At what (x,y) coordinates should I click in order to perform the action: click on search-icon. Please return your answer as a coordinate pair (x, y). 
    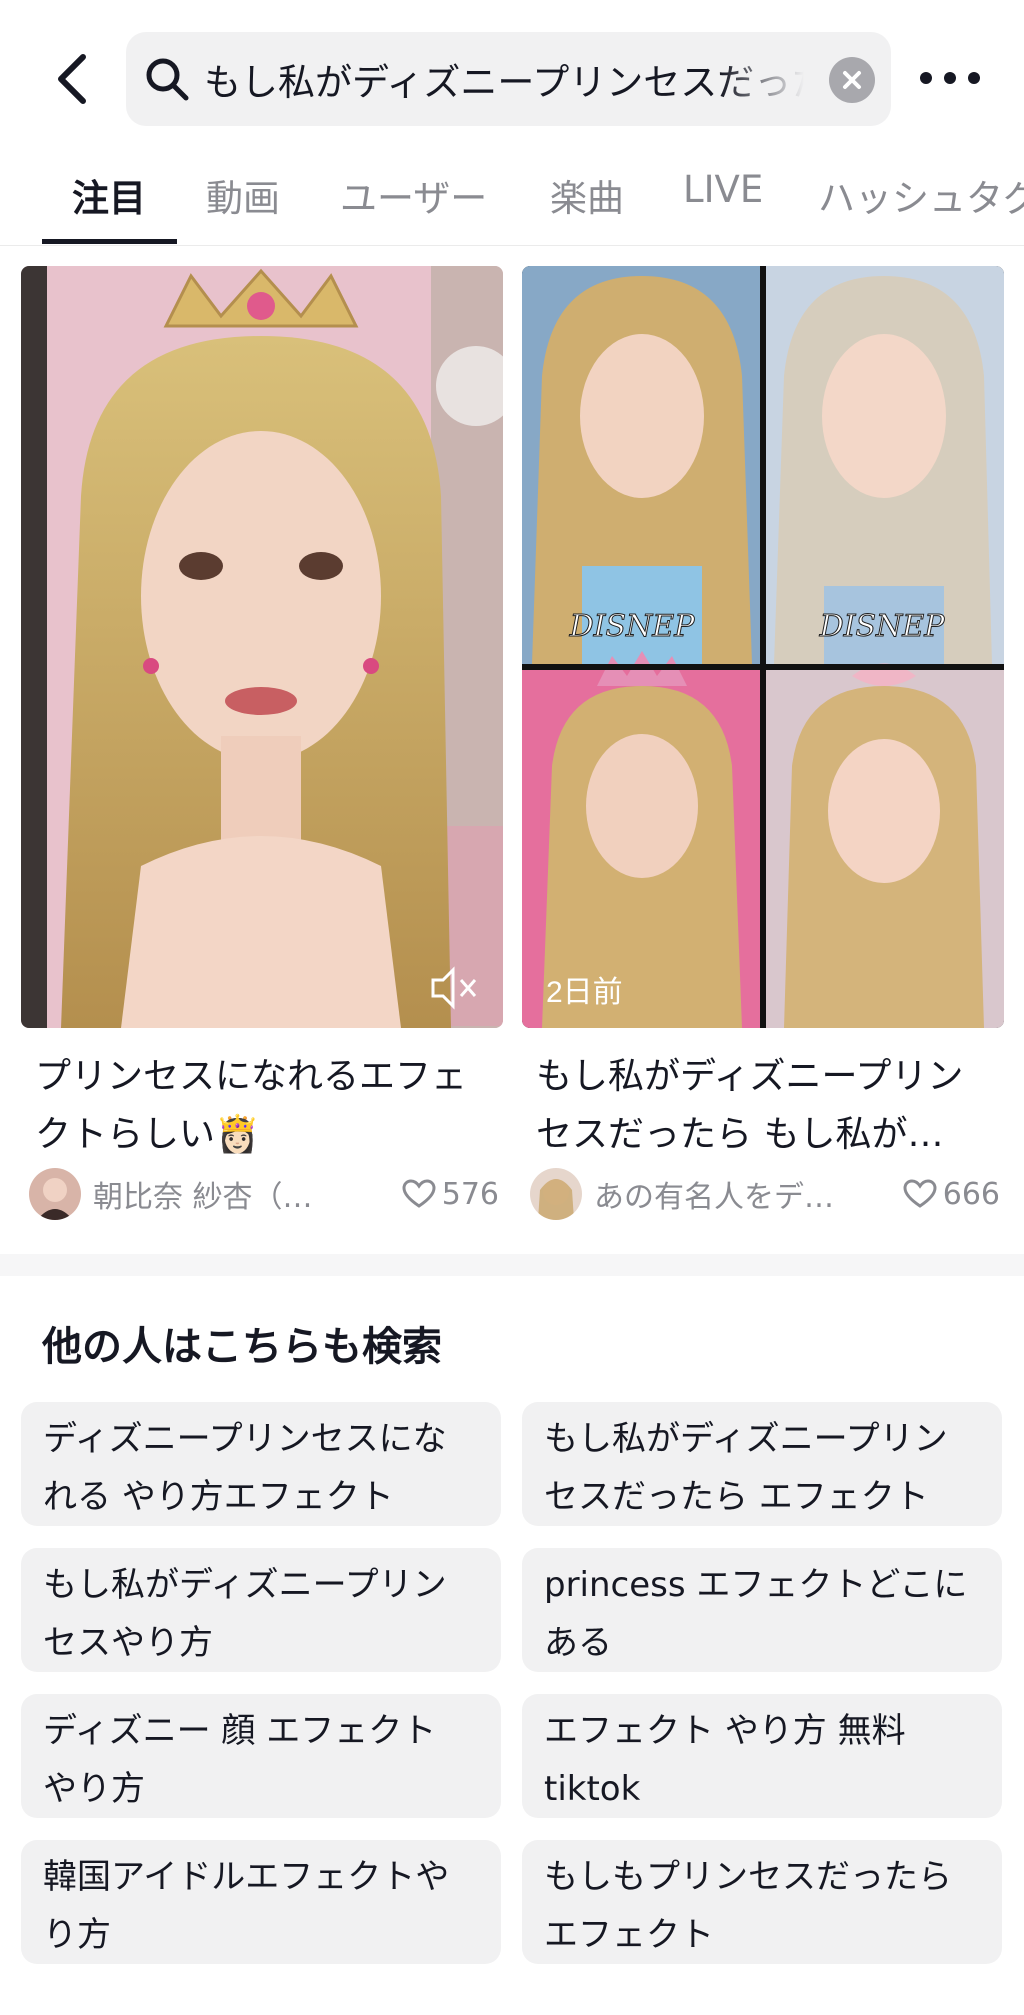
    Looking at the image, I should click on (167, 79).